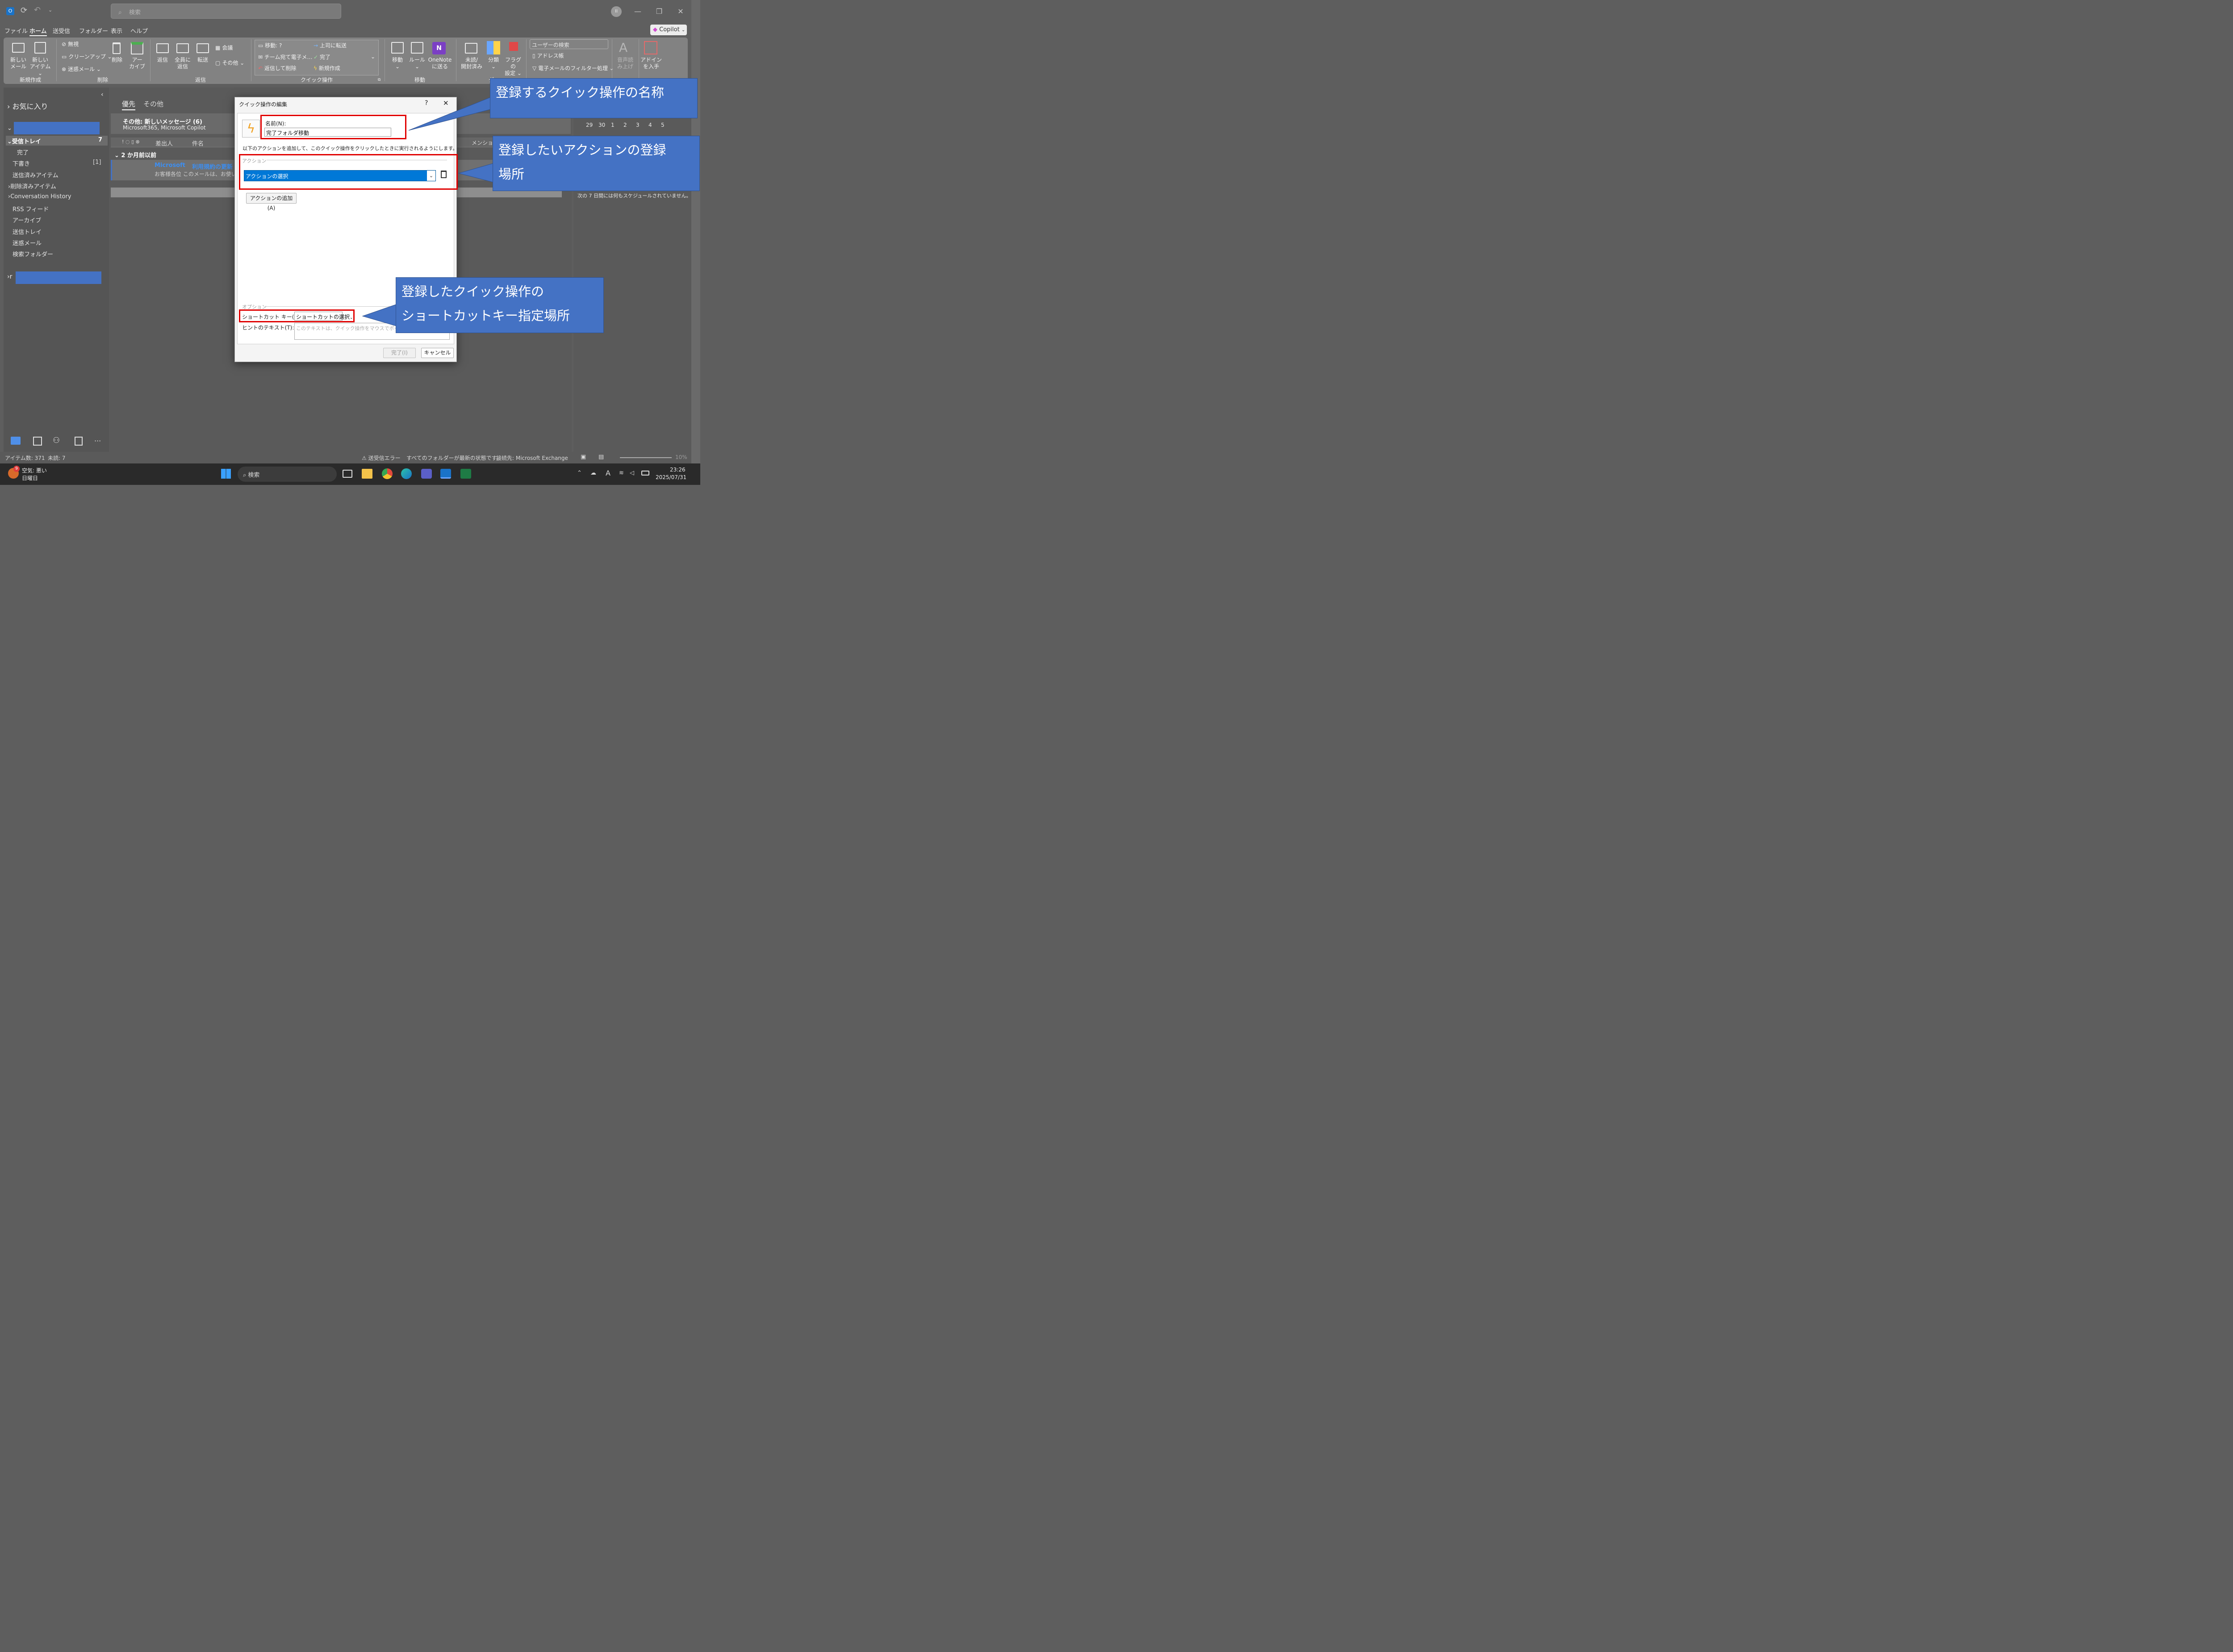 This screenshot has height=1652, width=2233. Describe the element at coordinates (379, 315) in the screenshot. I see `callout-shortcut-pointer` at that location.